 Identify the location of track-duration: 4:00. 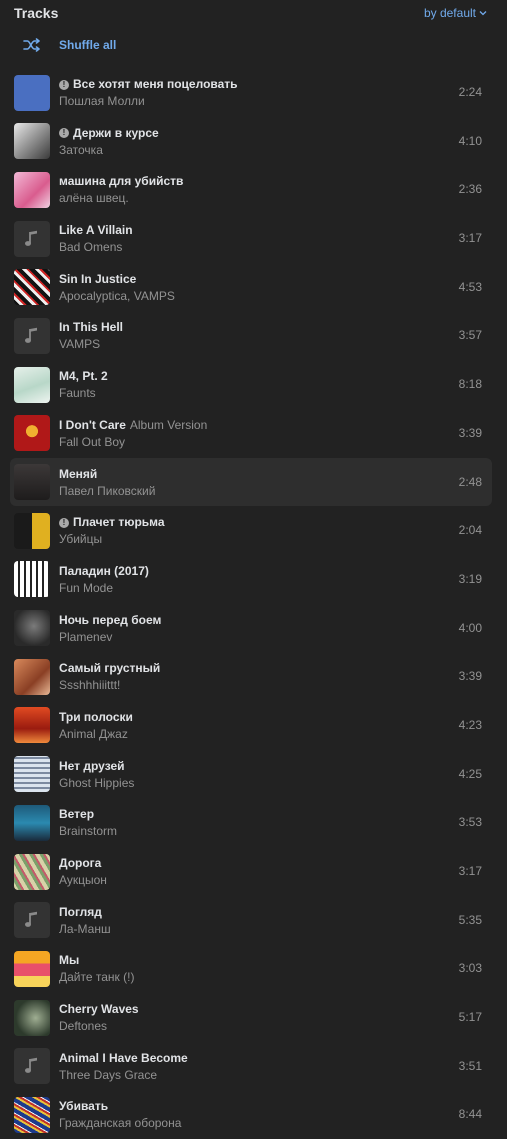
(470, 627).